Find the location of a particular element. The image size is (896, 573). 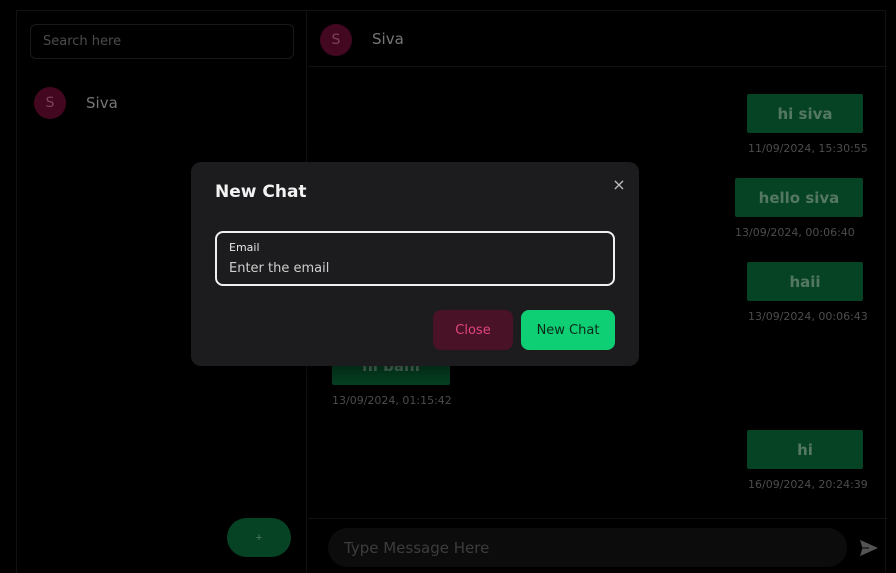

close-button: Close is located at coordinates (473, 330).